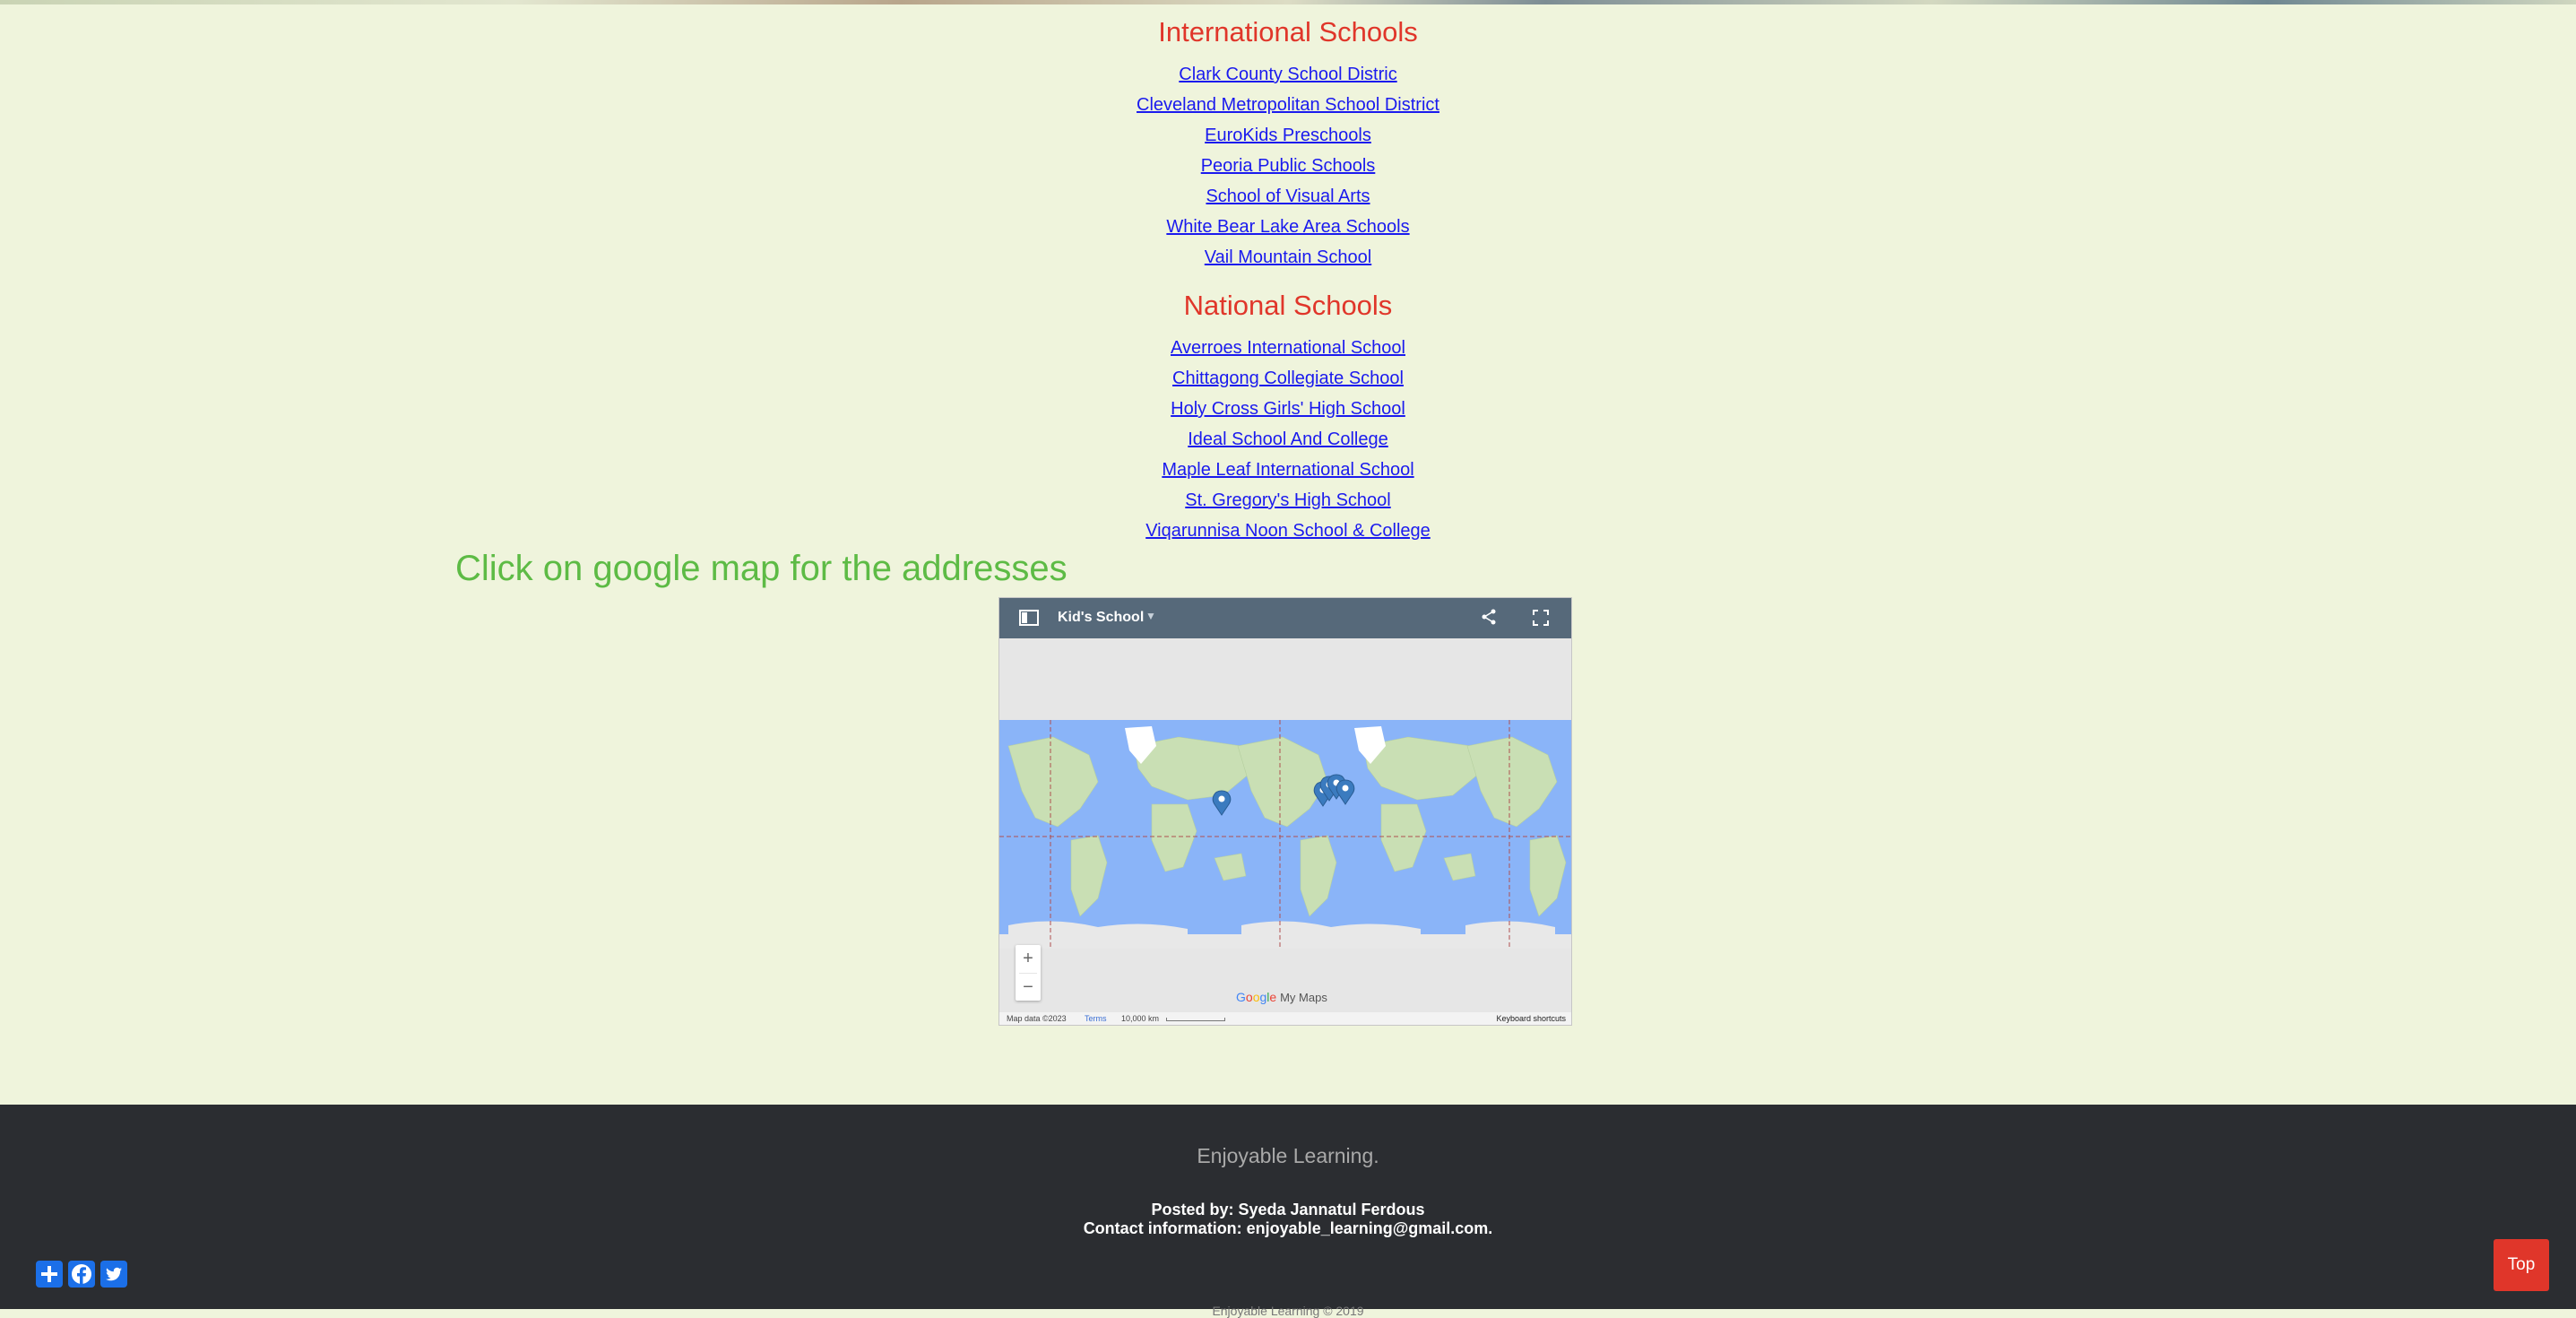 Image resolution: width=2576 pixels, height=1318 pixels. I want to click on share-twitter-button, so click(113, 1274).